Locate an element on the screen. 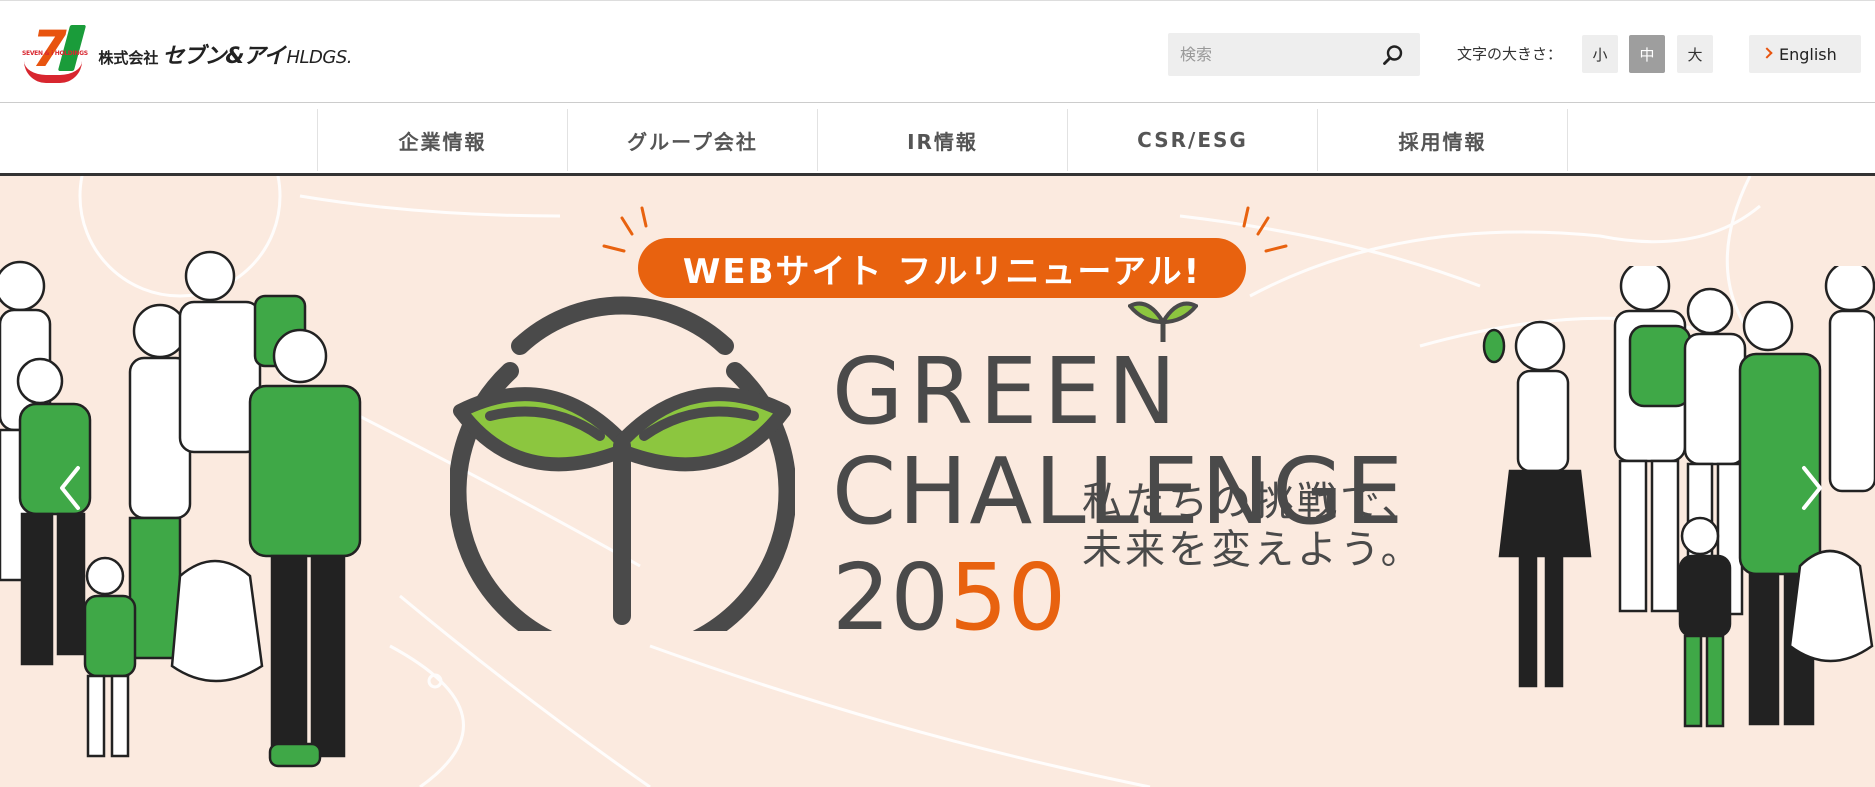 This screenshot has width=1875, height=787. nav-item-recruit: 採用情報 is located at coordinates (1443, 140).